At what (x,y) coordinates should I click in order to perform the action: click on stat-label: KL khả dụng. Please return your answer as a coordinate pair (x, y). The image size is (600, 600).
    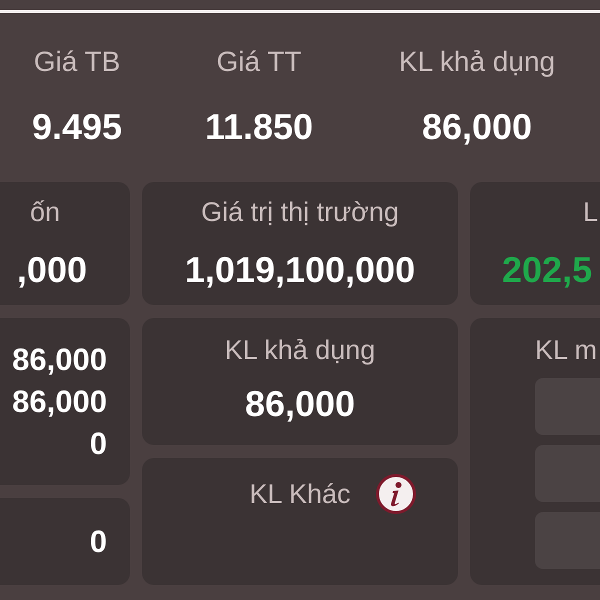
    Looking at the image, I should click on (300, 350).